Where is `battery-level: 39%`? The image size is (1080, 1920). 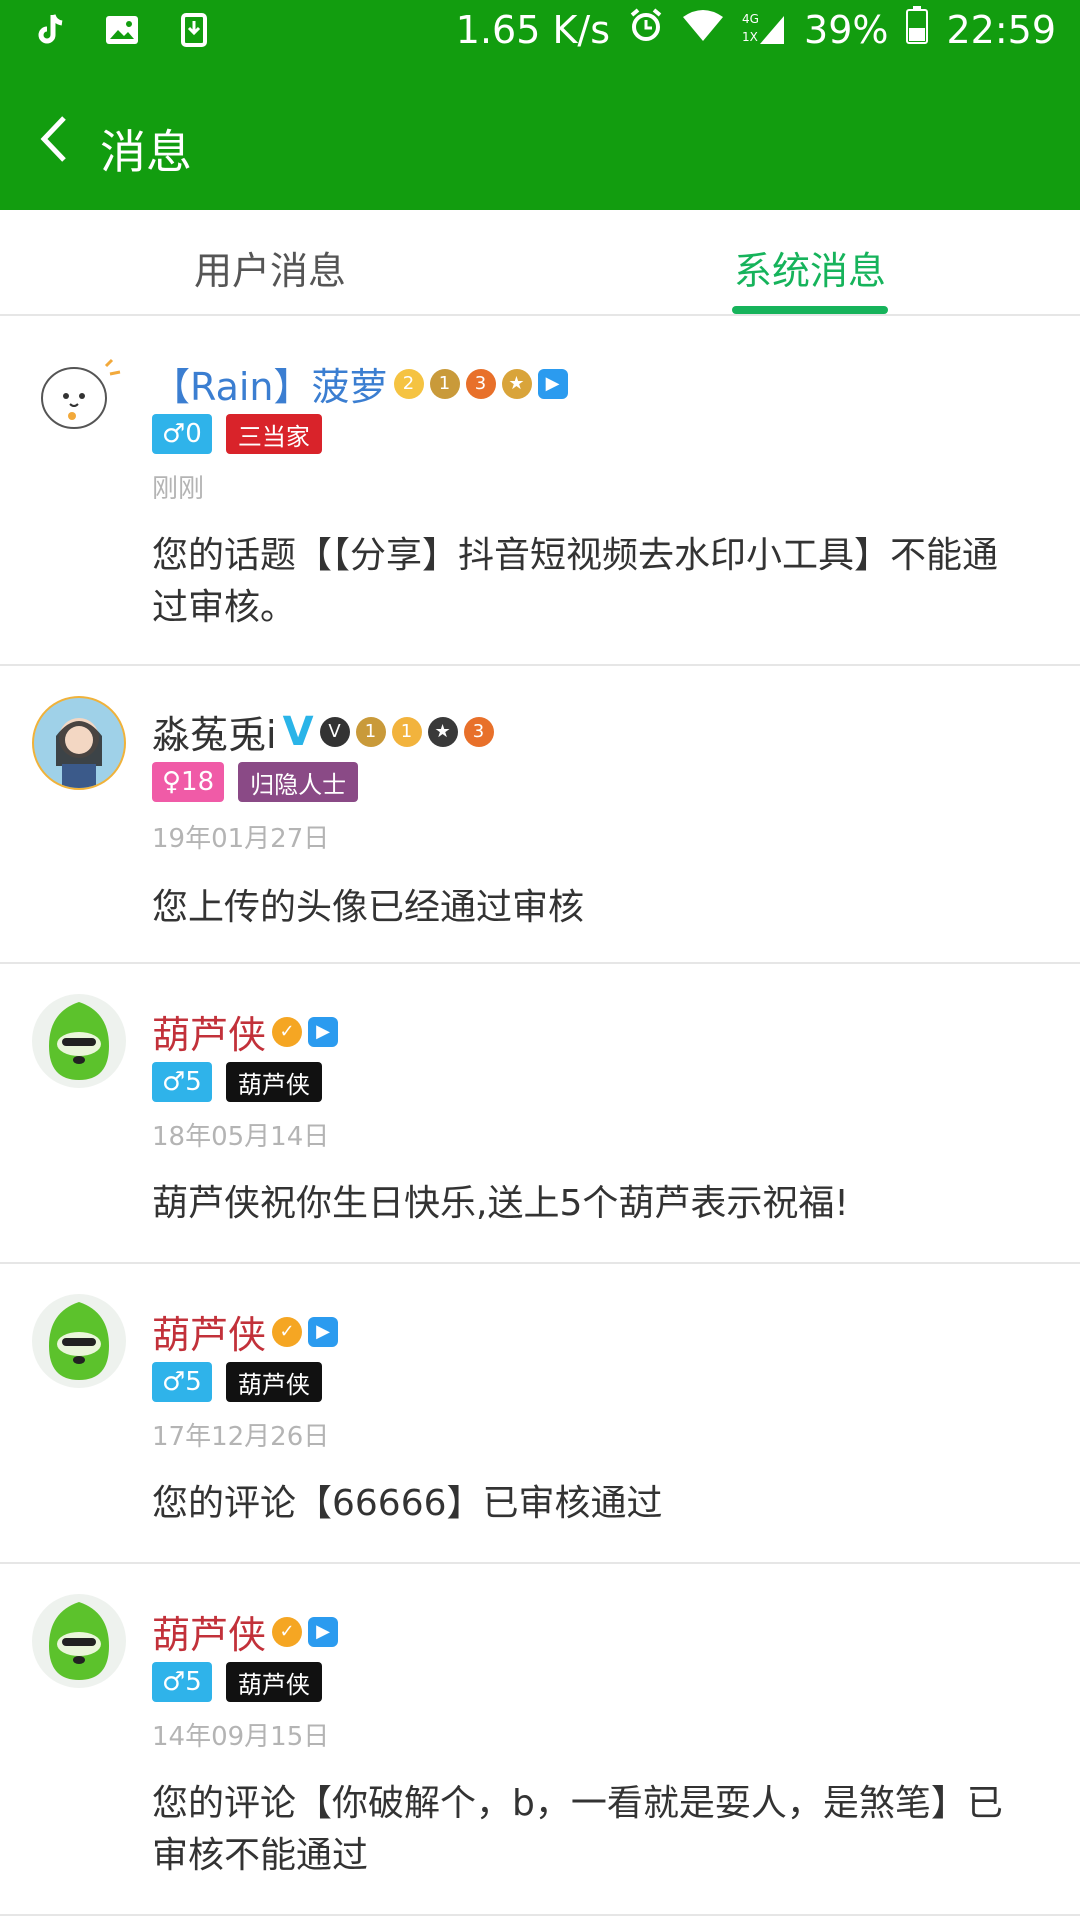 battery-level: 39% is located at coordinates (846, 29).